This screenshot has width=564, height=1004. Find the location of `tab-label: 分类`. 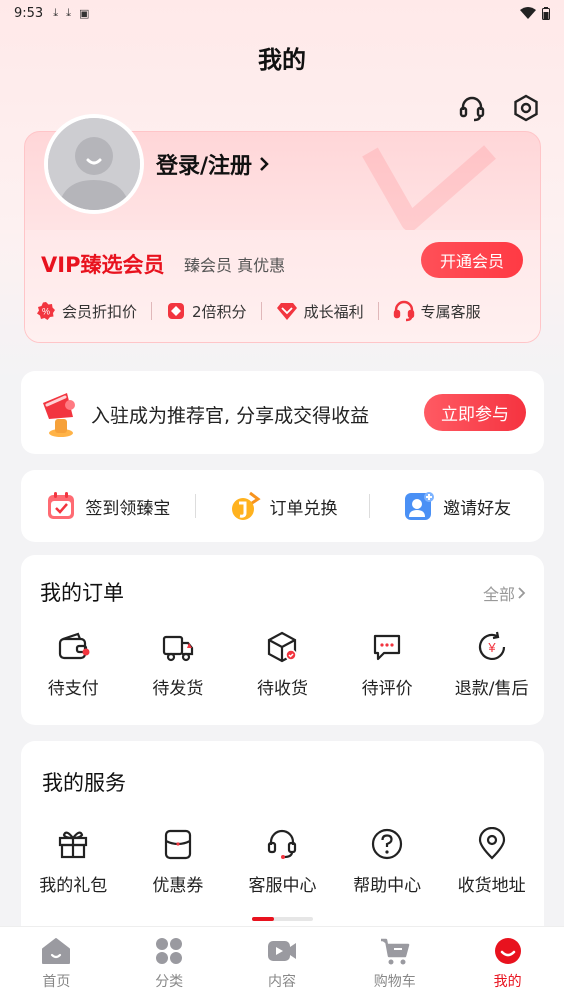

tab-label: 分类 is located at coordinates (169, 982).